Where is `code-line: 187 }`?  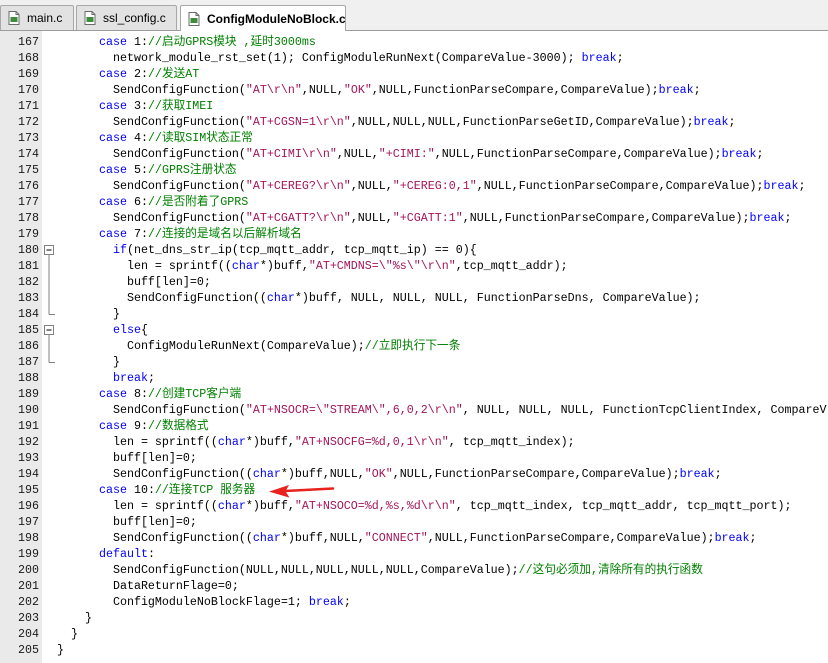 code-line: 187 } is located at coordinates (414, 362).